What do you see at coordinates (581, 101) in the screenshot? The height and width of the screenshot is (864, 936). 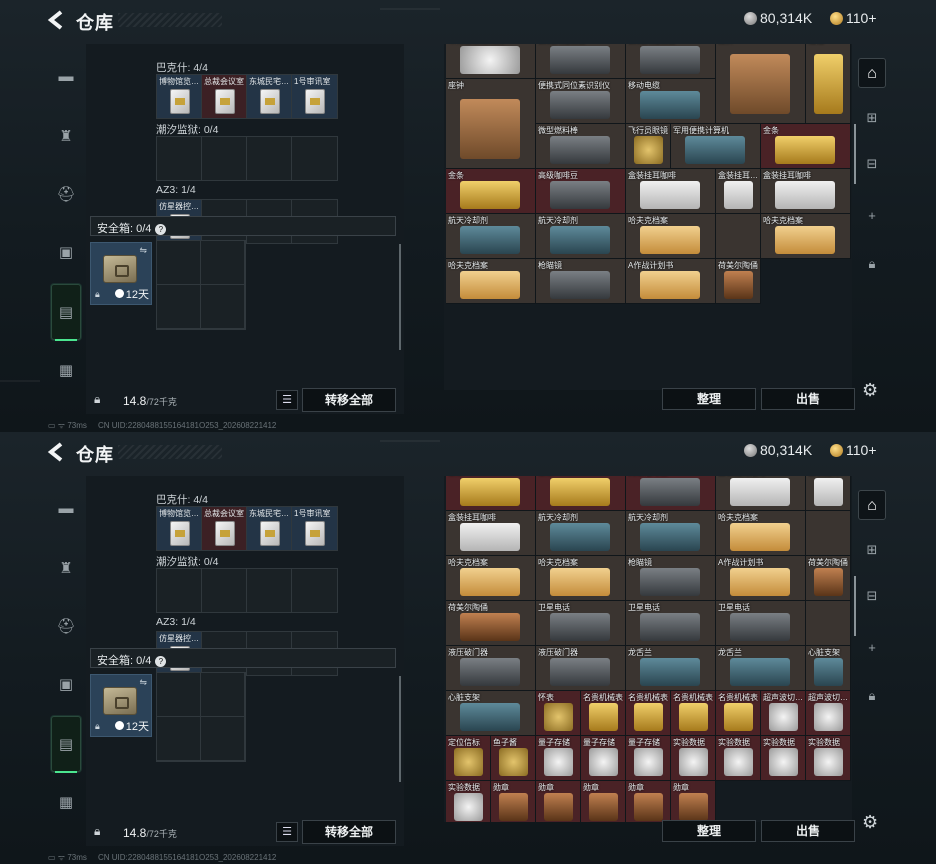 I see `inventory-item: 便携式同位素识别仪` at bounding box center [581, 101].